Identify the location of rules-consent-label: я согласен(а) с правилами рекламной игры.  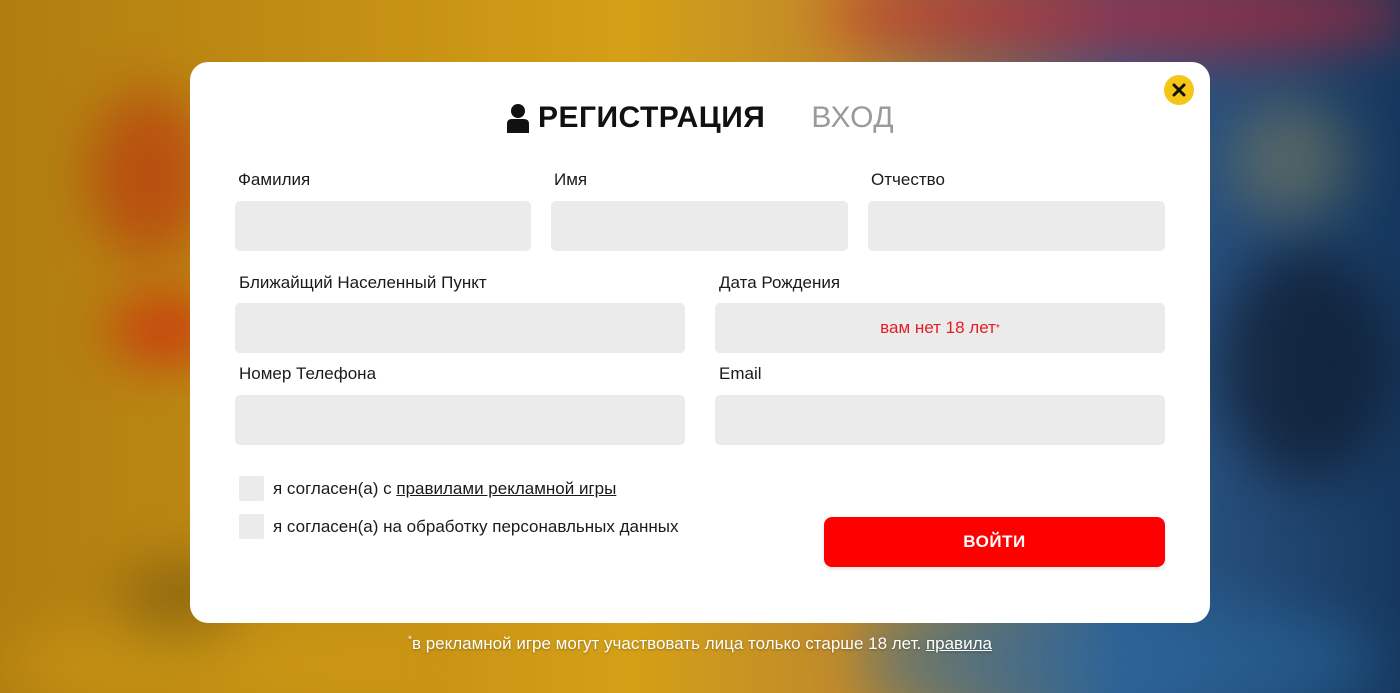
(444, 489).